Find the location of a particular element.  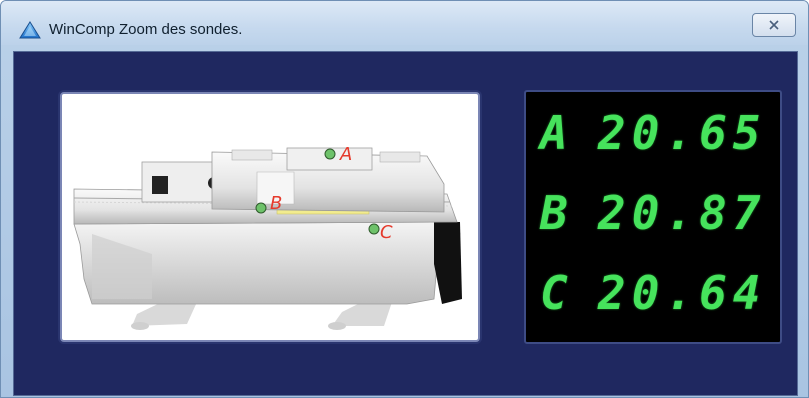

readout-row-b: B 20.87 is located at coordinates (653, 221).